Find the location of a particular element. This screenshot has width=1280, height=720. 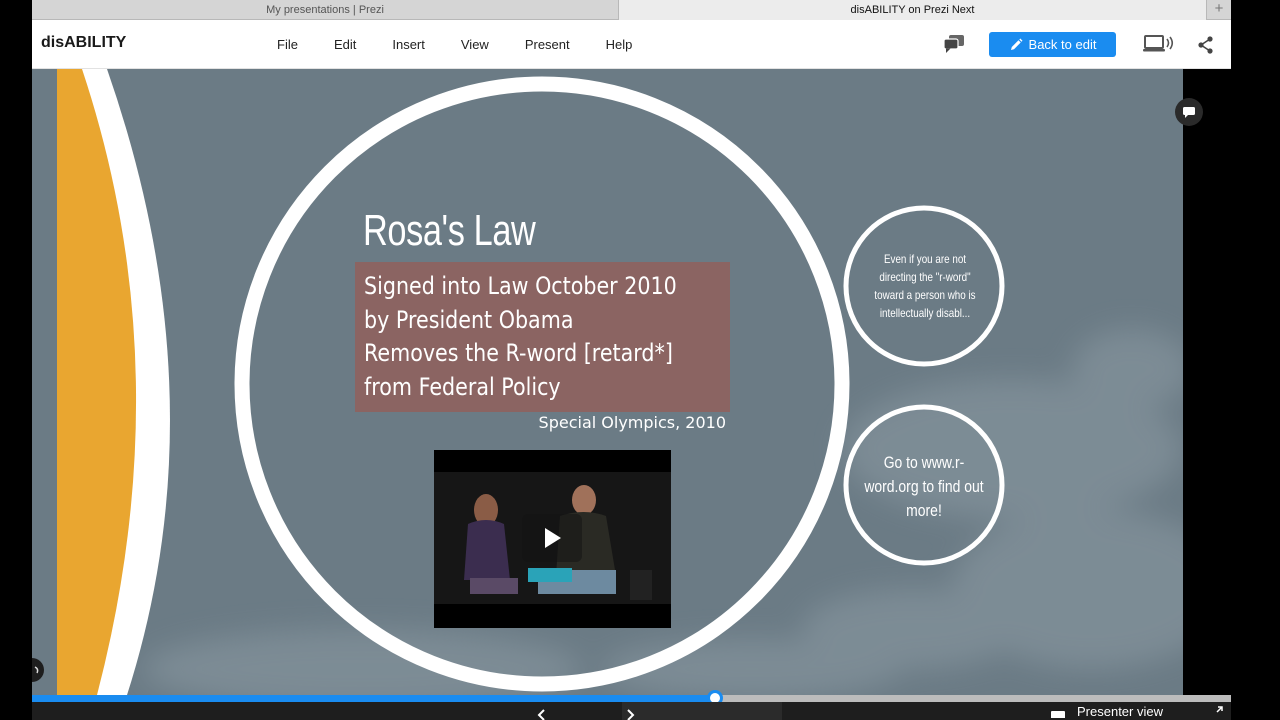

comments-button is located at coordinates (954, 44).